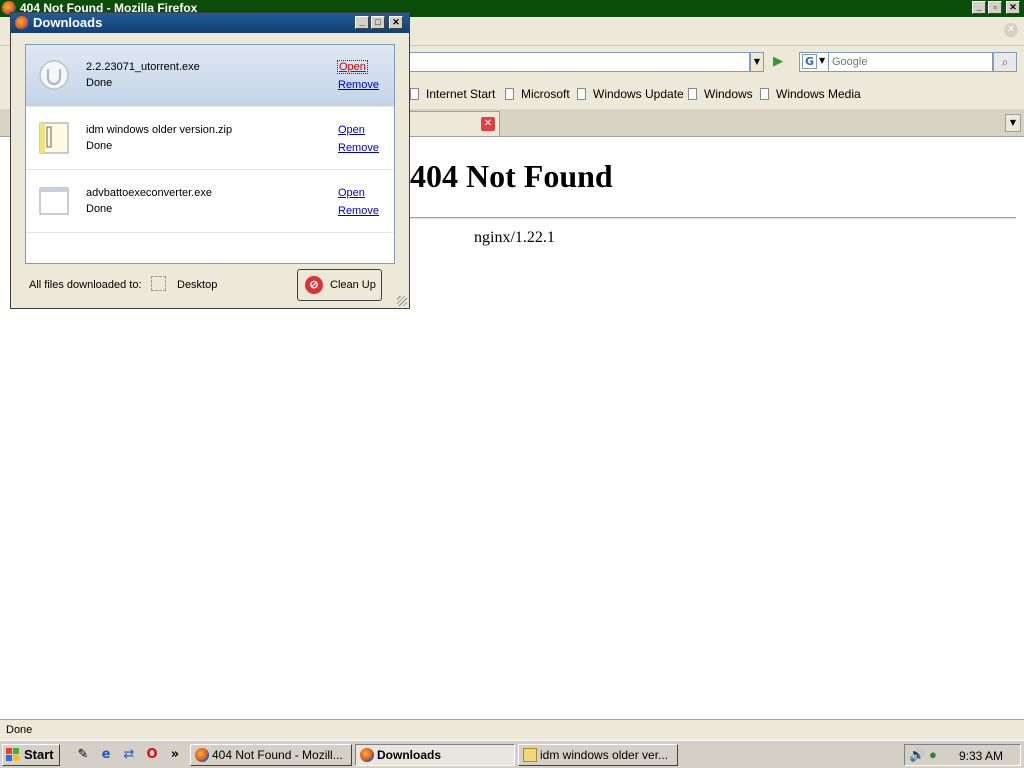 This screenshot has width=1024, height=768. Describe the element at coordinates (1011, 30) in the screenshot. I see `close-tab-icon: ✕` at that location.